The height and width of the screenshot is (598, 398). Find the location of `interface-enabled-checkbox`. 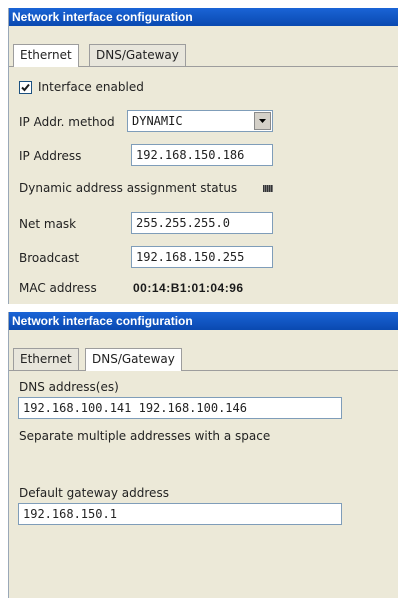

interface-enabled-checkbox is located at coordinates (25, 87).